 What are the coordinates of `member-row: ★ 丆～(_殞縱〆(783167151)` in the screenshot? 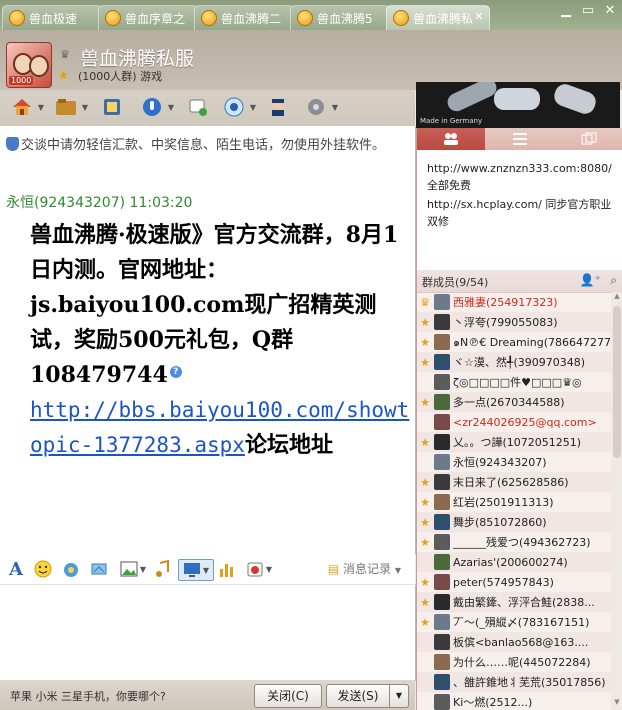 It's located at (514, 622).